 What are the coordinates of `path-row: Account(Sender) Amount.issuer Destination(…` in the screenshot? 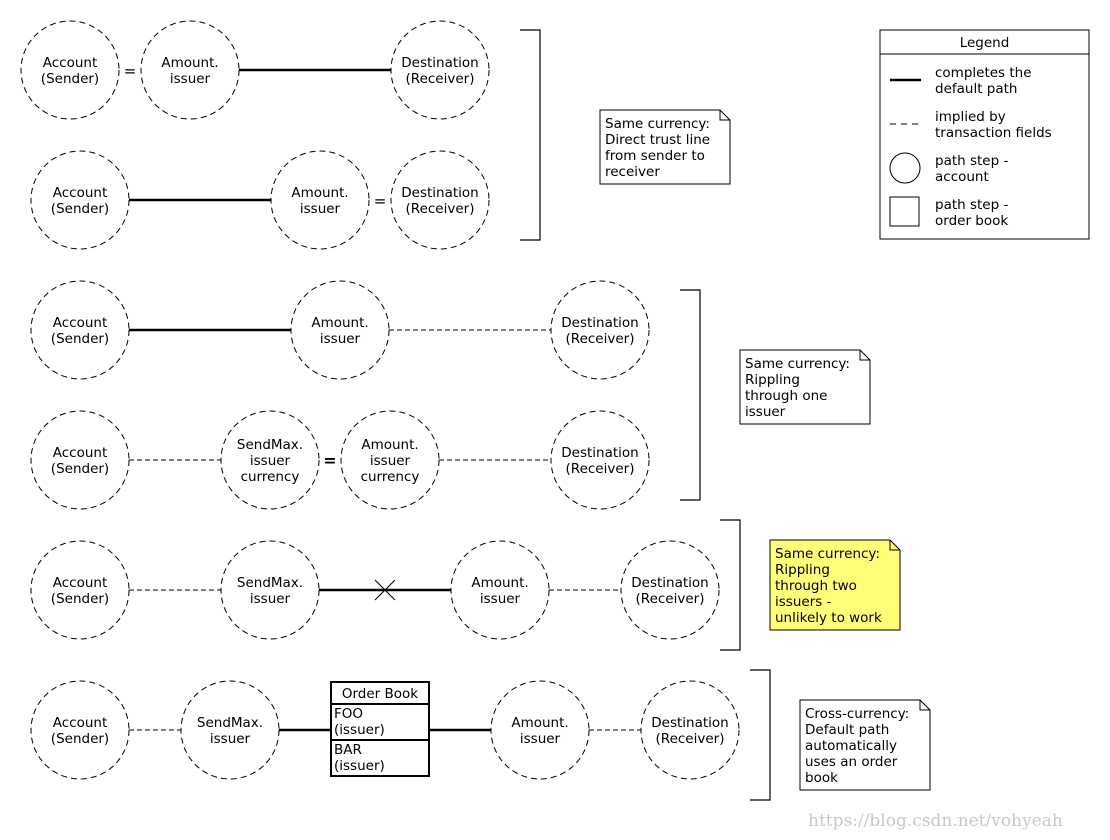 It's located at (255, 70).